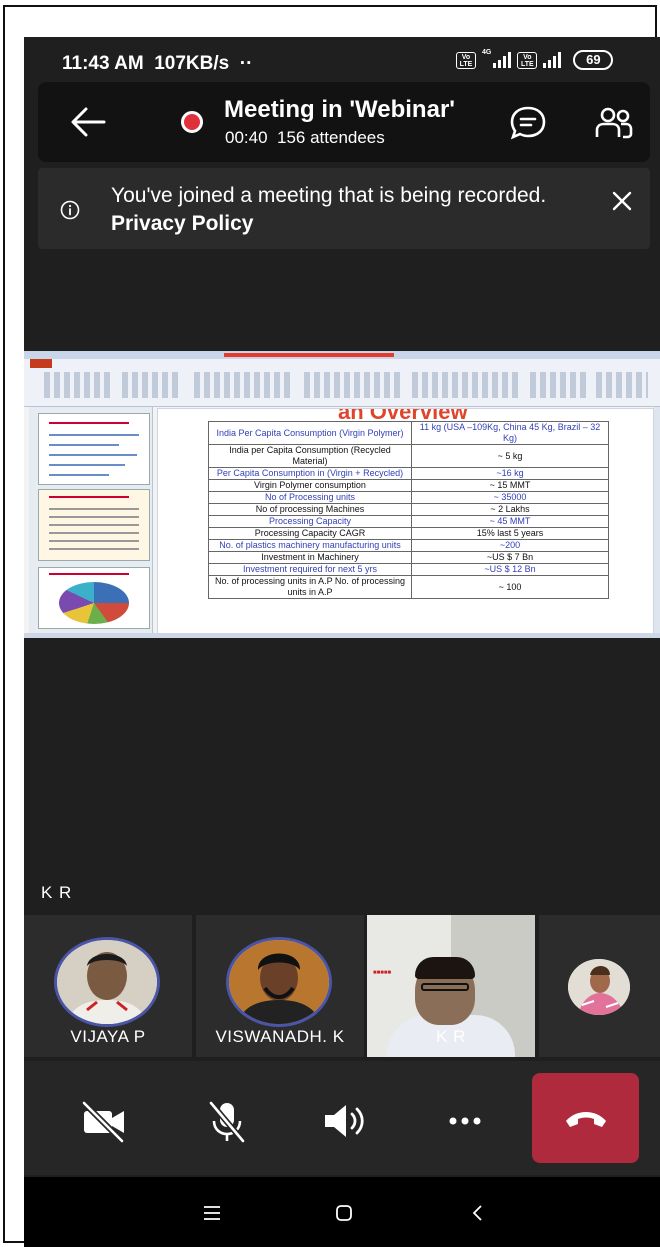  I want to click on slide-row-value: ~ 2 Lakhs, so click(510, 509).